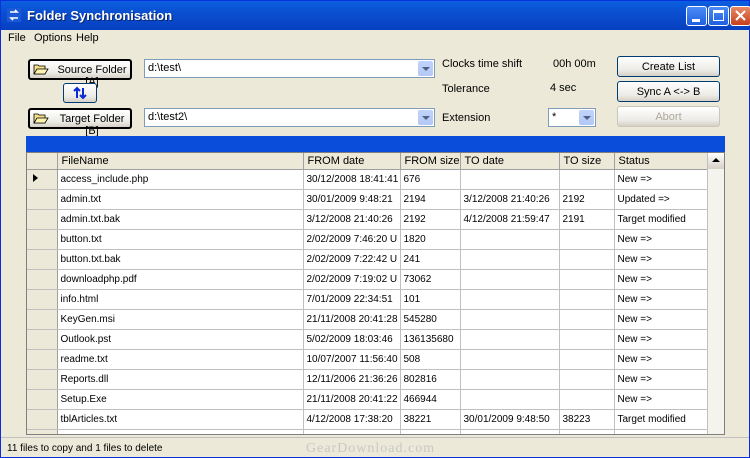 This screenshot has height=458, width=750. Describe the element at coordinates (80, 93) in the screenshot. I see `swap-folders-button` at that location.